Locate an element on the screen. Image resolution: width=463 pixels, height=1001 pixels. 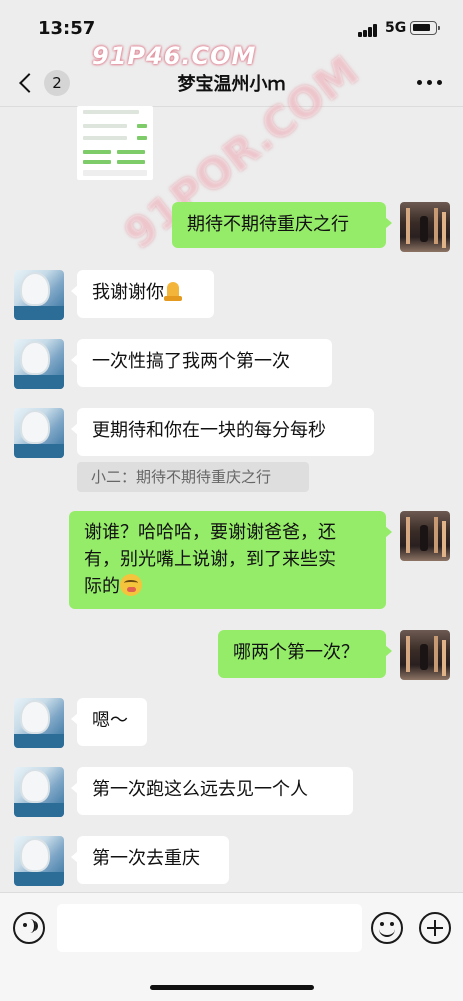
message-text-line: 谢谁？哈哈哈，要谢谢爸爸，还 is located at coordinates (210, 532).